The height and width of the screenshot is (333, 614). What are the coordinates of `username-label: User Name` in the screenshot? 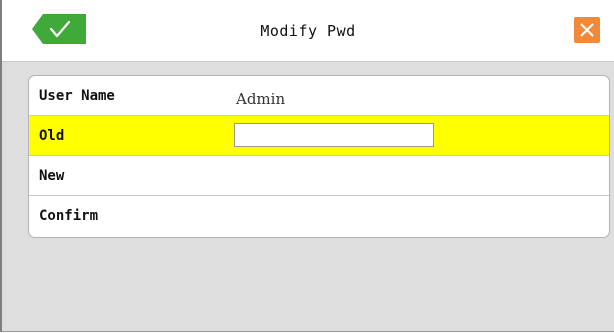 It's located at (77, 96).